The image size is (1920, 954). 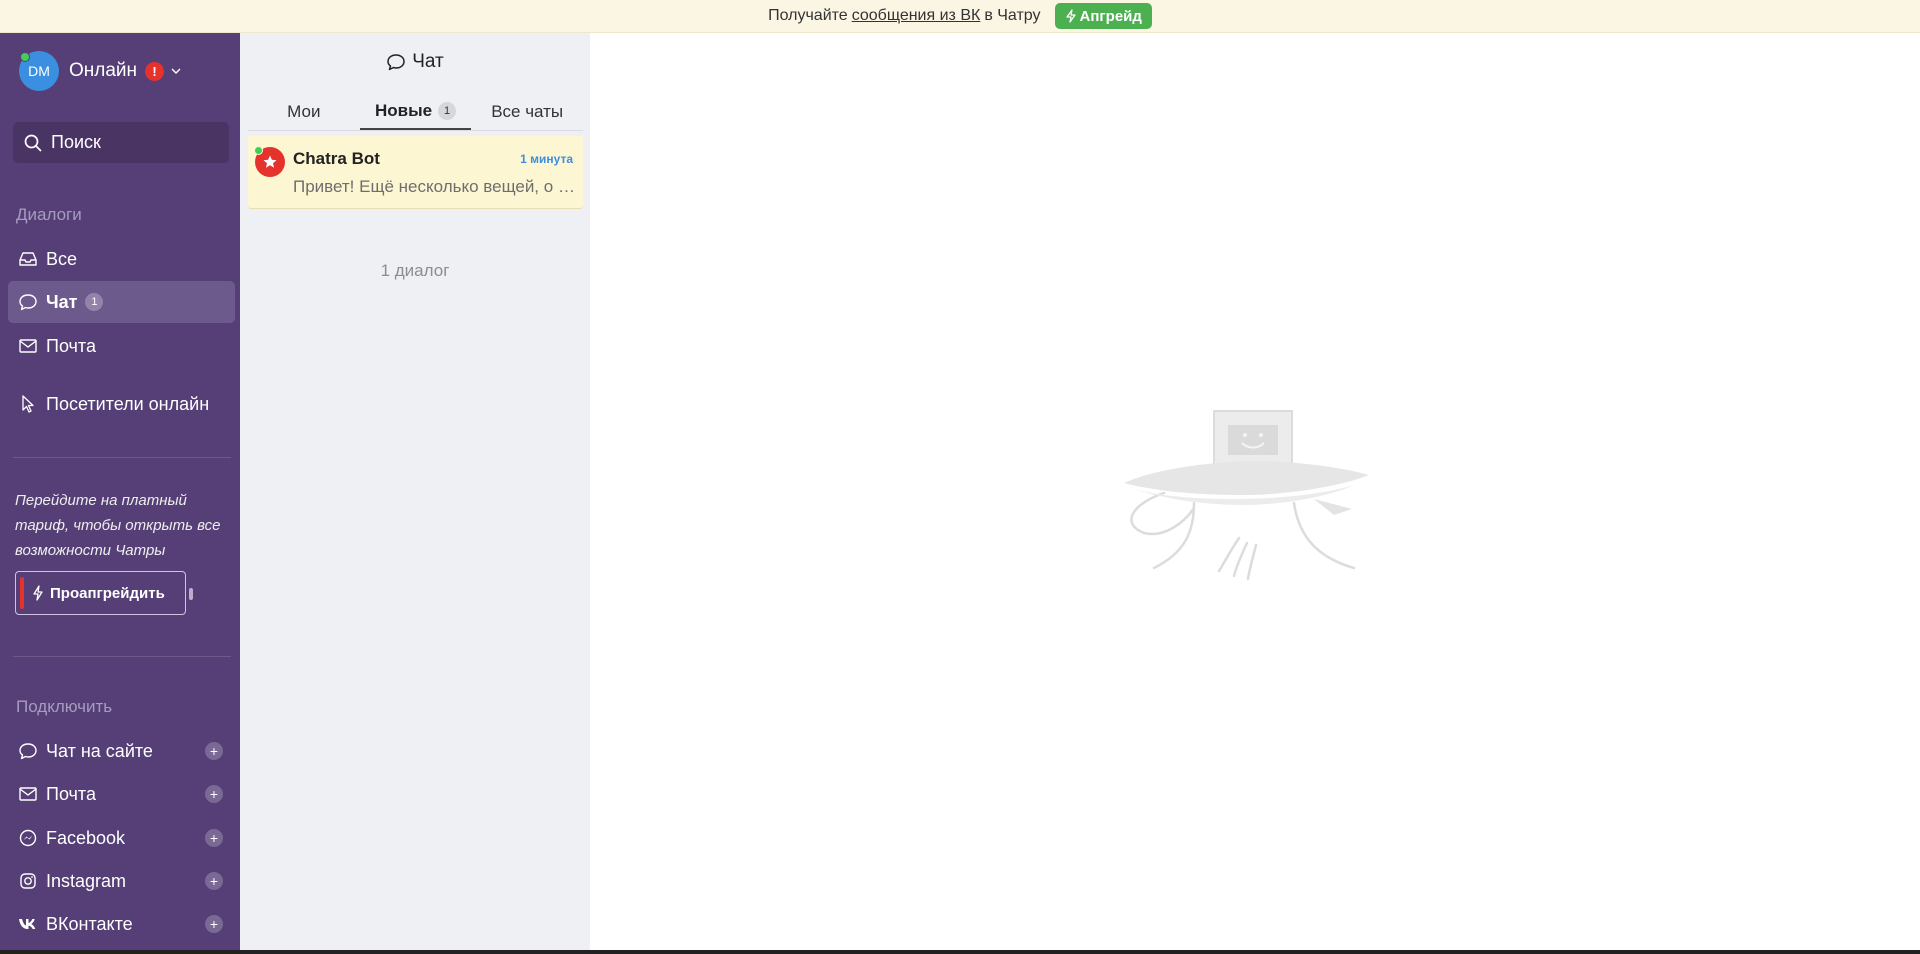 I want to click on tab-new: Новые 1, so click(x=415, y=111).